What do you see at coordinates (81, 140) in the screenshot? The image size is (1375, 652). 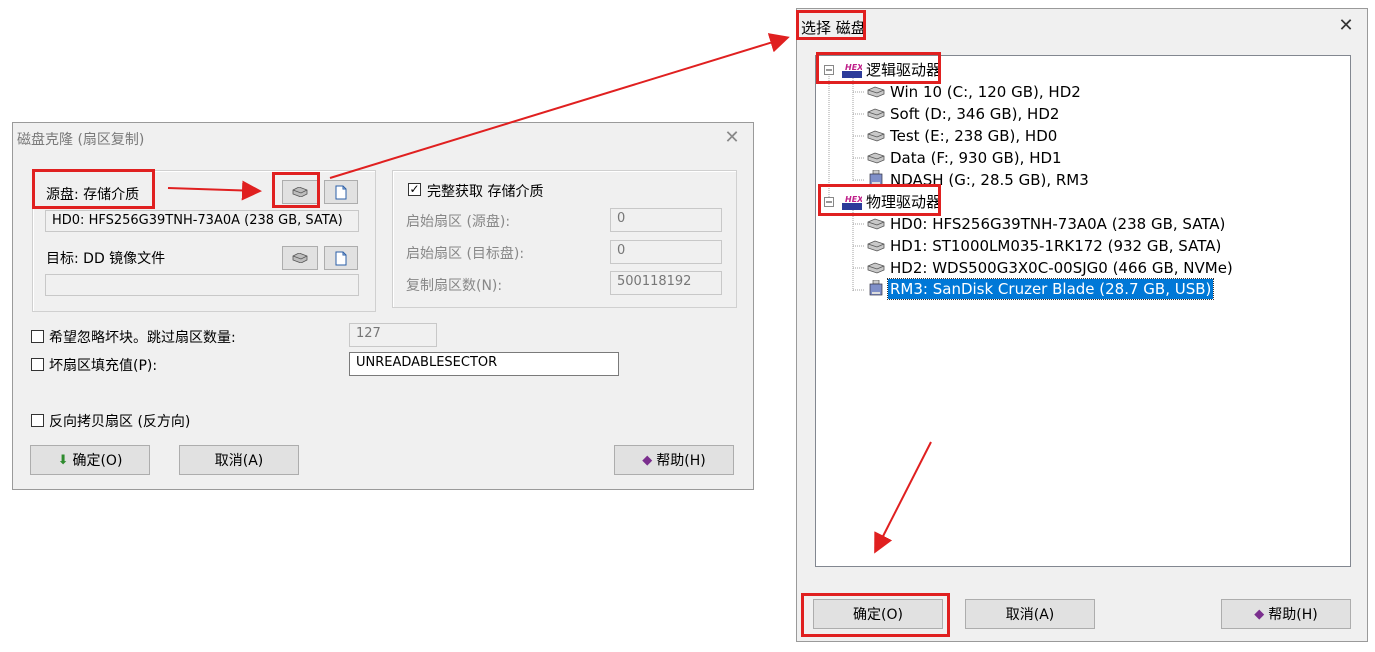 I see `dialog-title: 磁盘克隆 (扇区复制)` at bounding box center [81, 140].